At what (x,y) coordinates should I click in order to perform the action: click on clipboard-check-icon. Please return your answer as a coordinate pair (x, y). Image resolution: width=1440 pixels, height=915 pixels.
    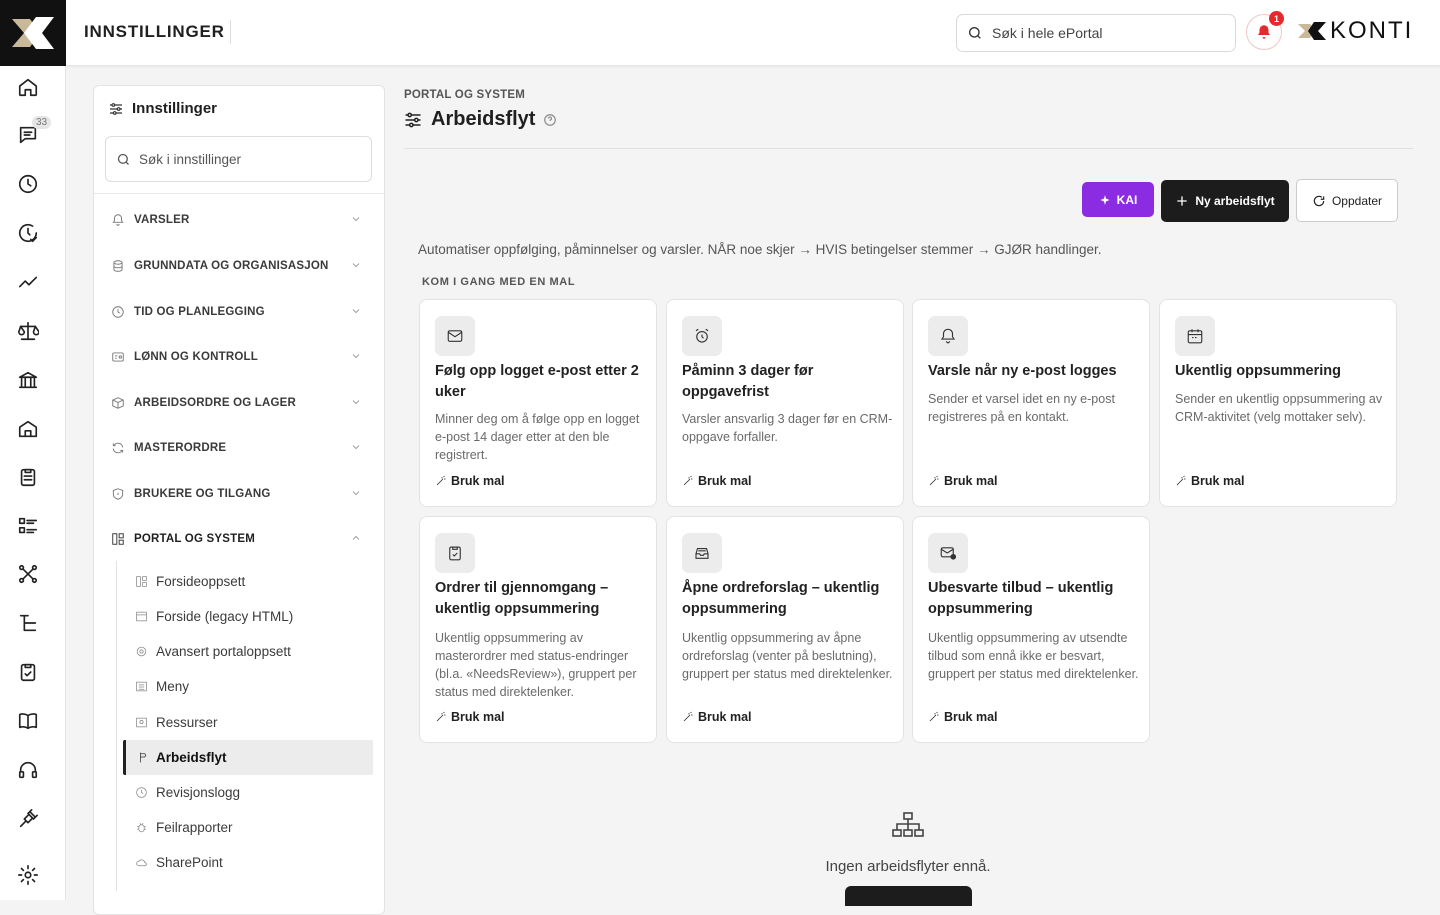
    Looking at the image, I should click on (28, 672).